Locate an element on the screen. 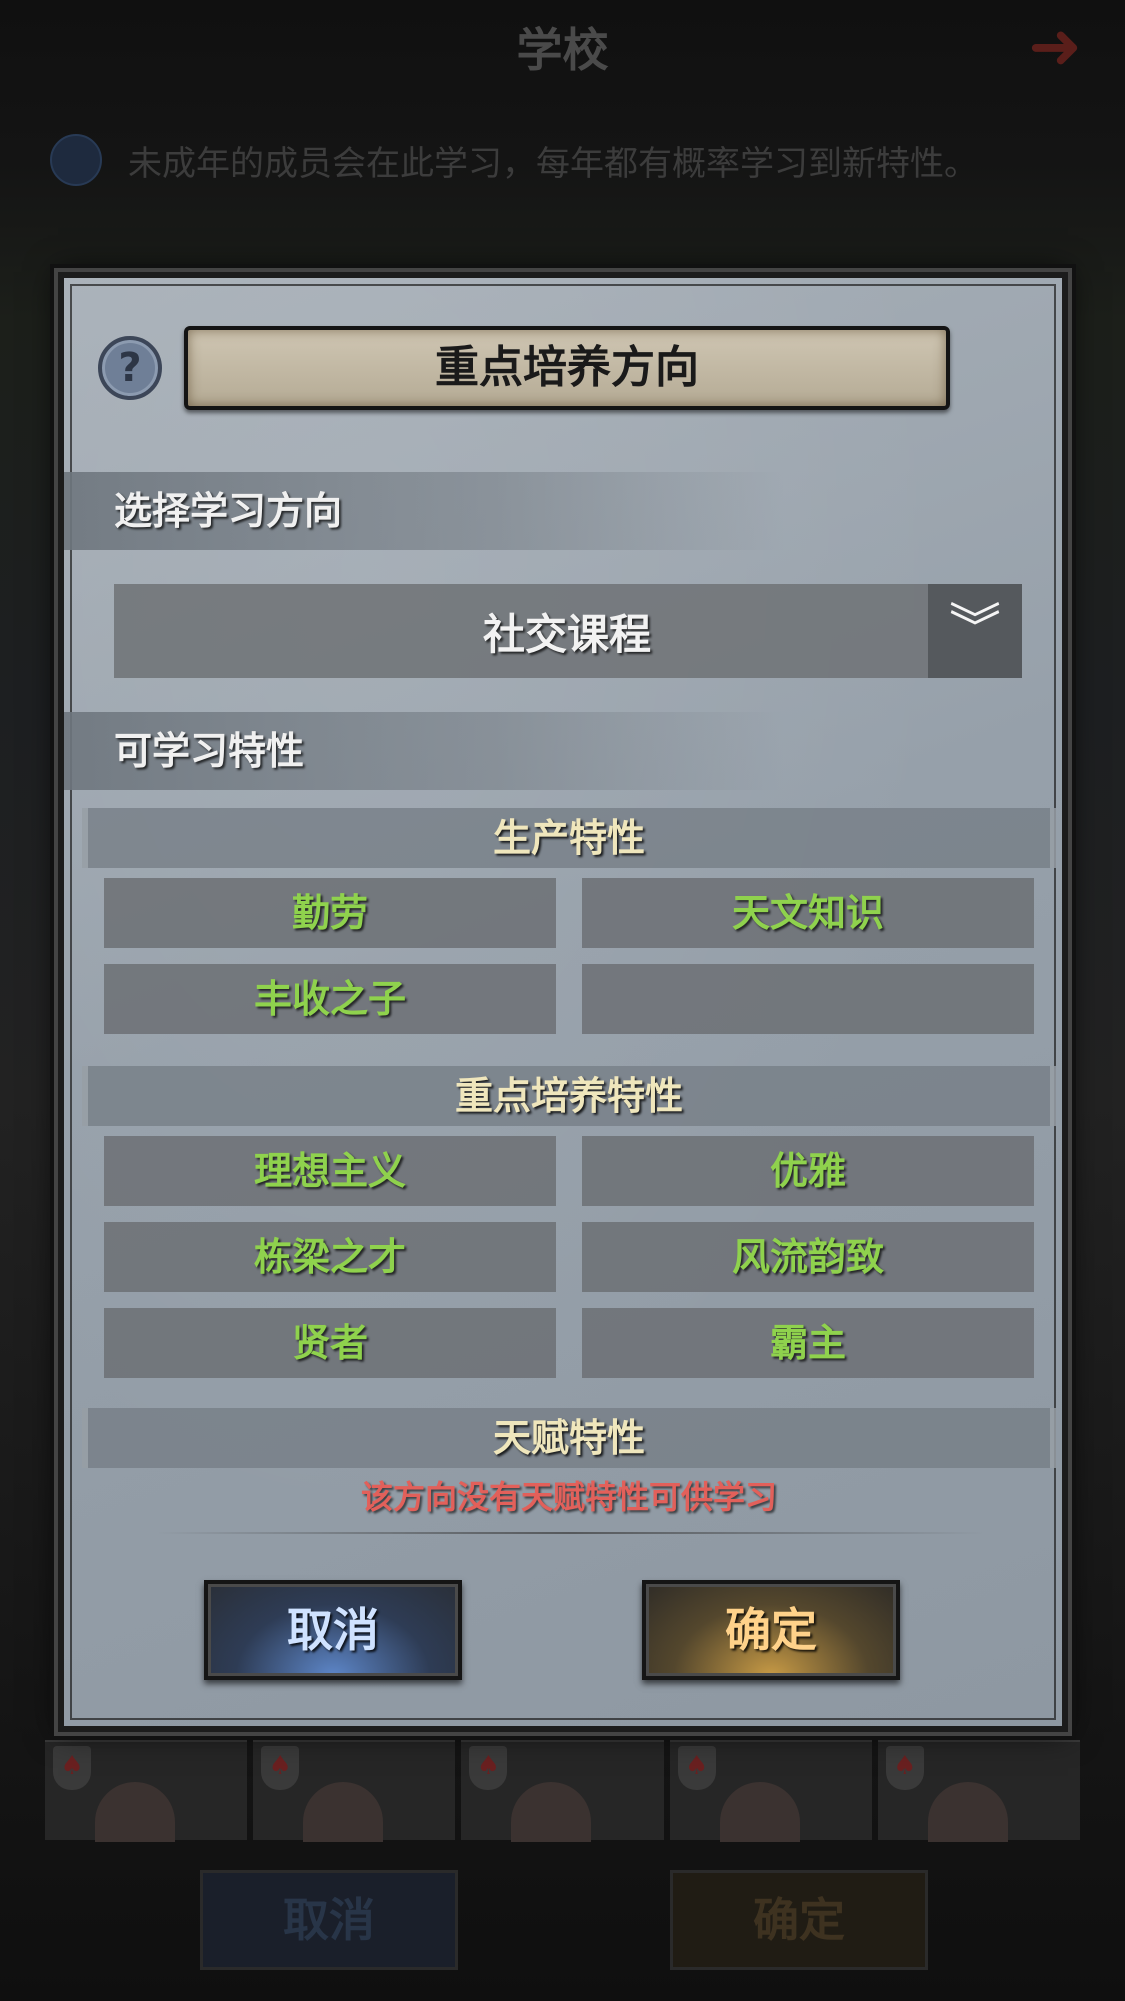  trait-item: 丰收之子 is located at coordinates (330, 999).